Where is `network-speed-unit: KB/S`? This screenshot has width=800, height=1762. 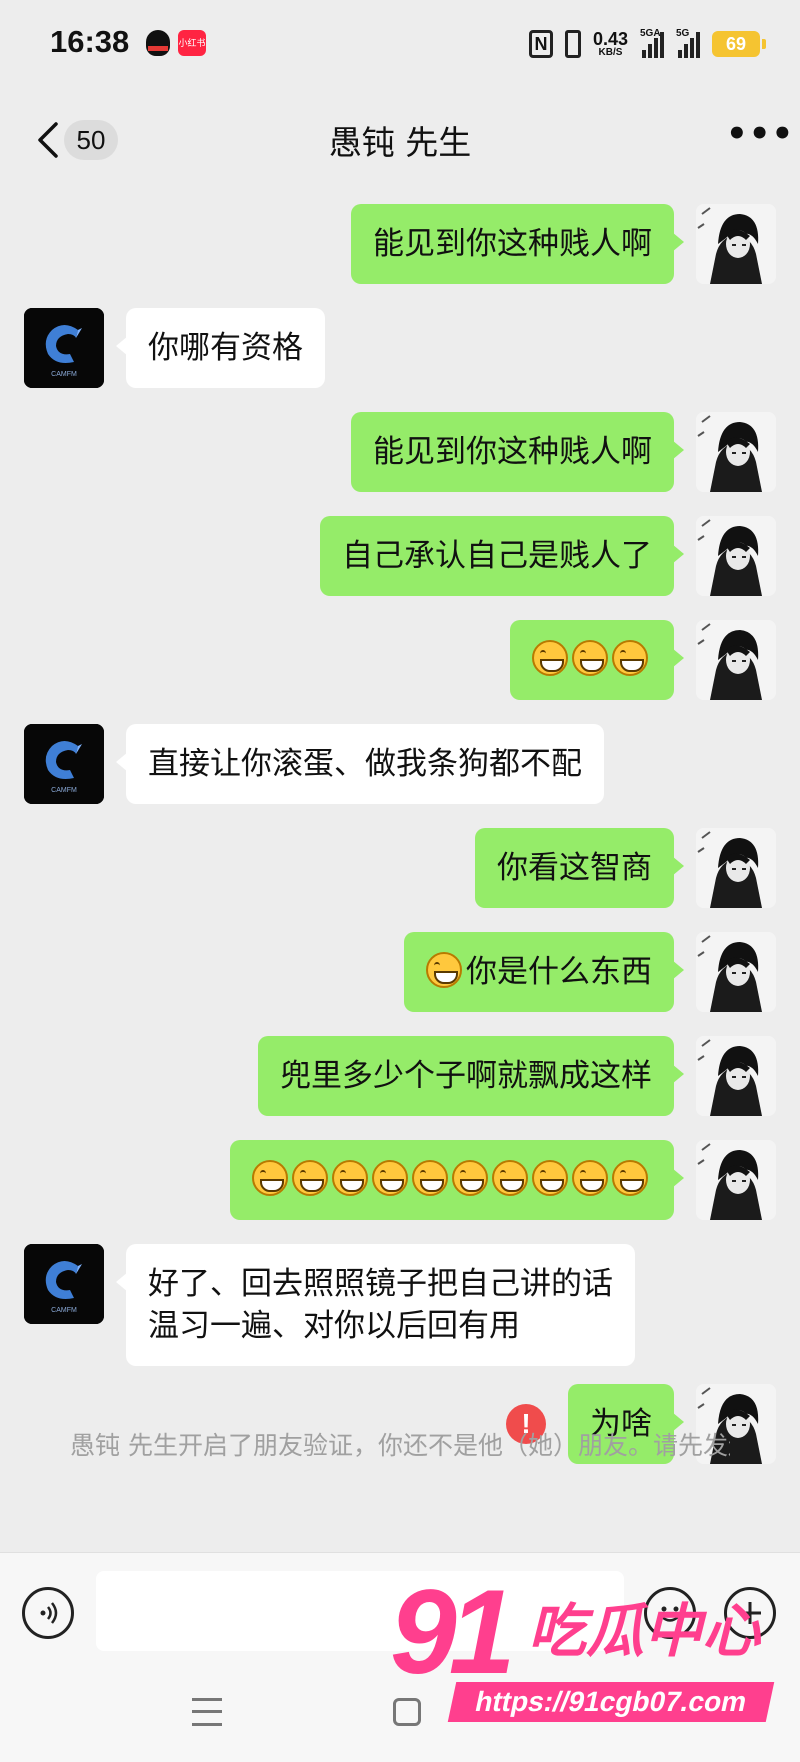
network-speed-unit: KB/S is located at coordinates (610, 52).